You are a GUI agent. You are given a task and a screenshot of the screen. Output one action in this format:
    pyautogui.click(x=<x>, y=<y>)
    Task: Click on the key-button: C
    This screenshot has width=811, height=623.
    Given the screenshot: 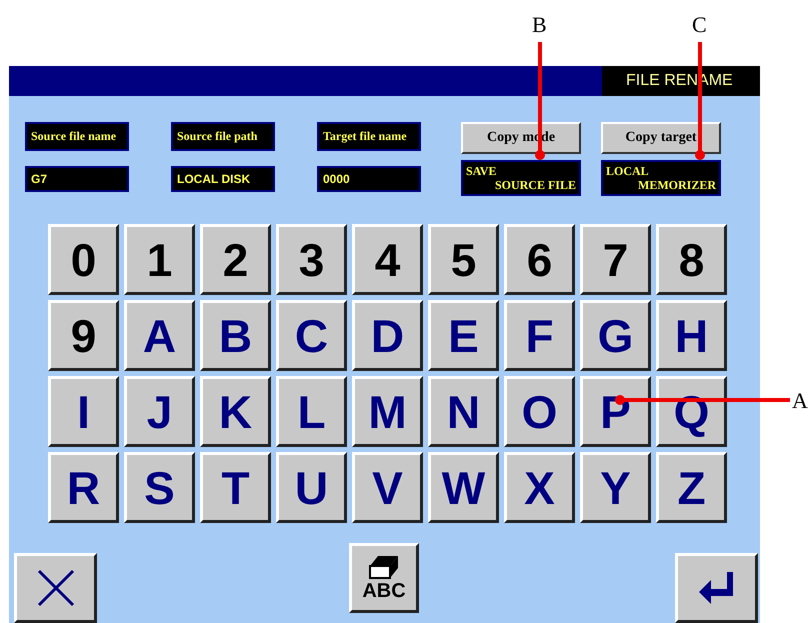 What is the action you would take?
    pyautogui.click(x=311, y=335)
    